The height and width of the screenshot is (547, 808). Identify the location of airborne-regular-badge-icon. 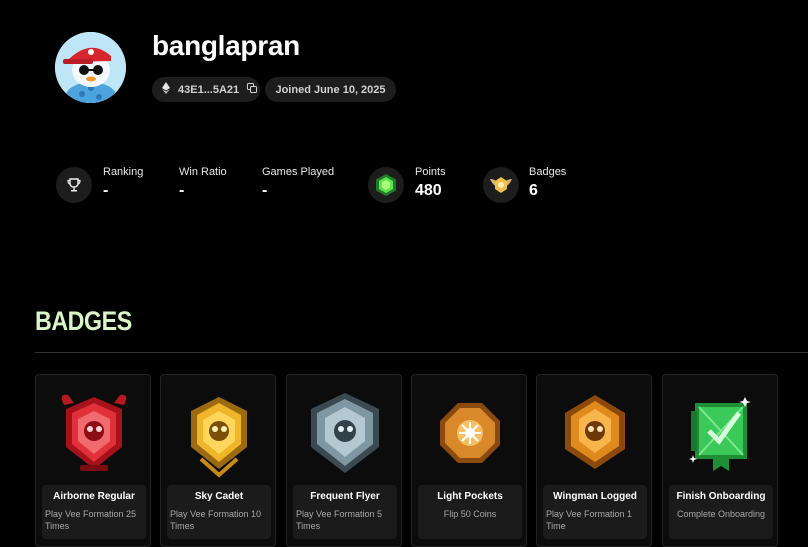
(94, 434).